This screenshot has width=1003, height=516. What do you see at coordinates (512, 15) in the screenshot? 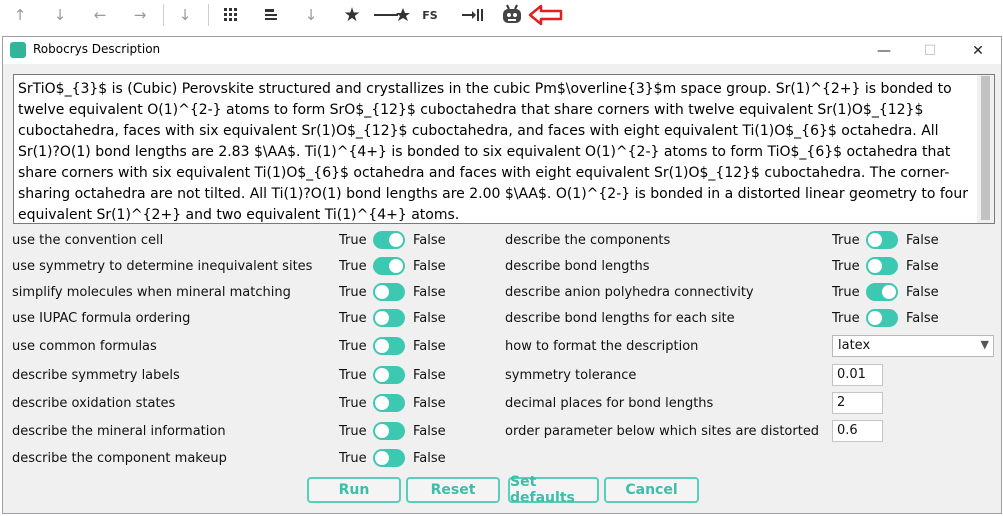
I see `robot-icon` at bounding box center [512, 15].